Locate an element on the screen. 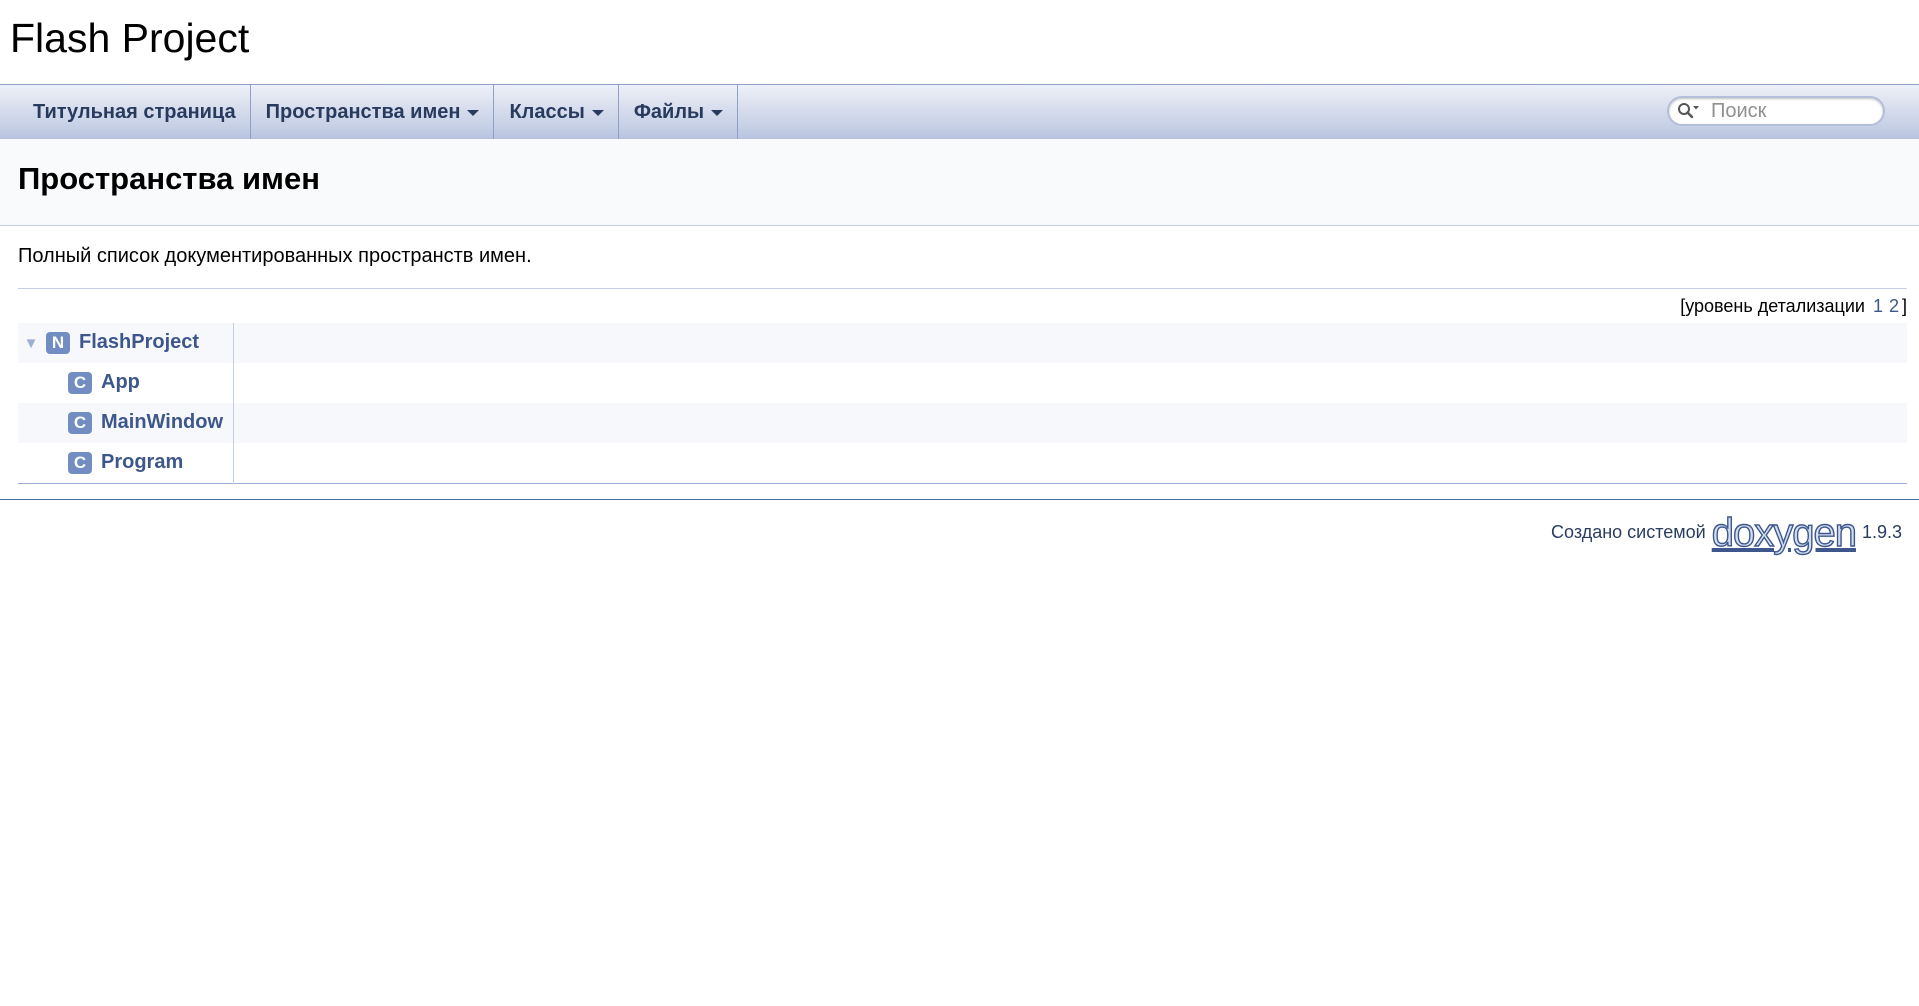  nav-item-files: Файлы is located at coordinates (679, 112).